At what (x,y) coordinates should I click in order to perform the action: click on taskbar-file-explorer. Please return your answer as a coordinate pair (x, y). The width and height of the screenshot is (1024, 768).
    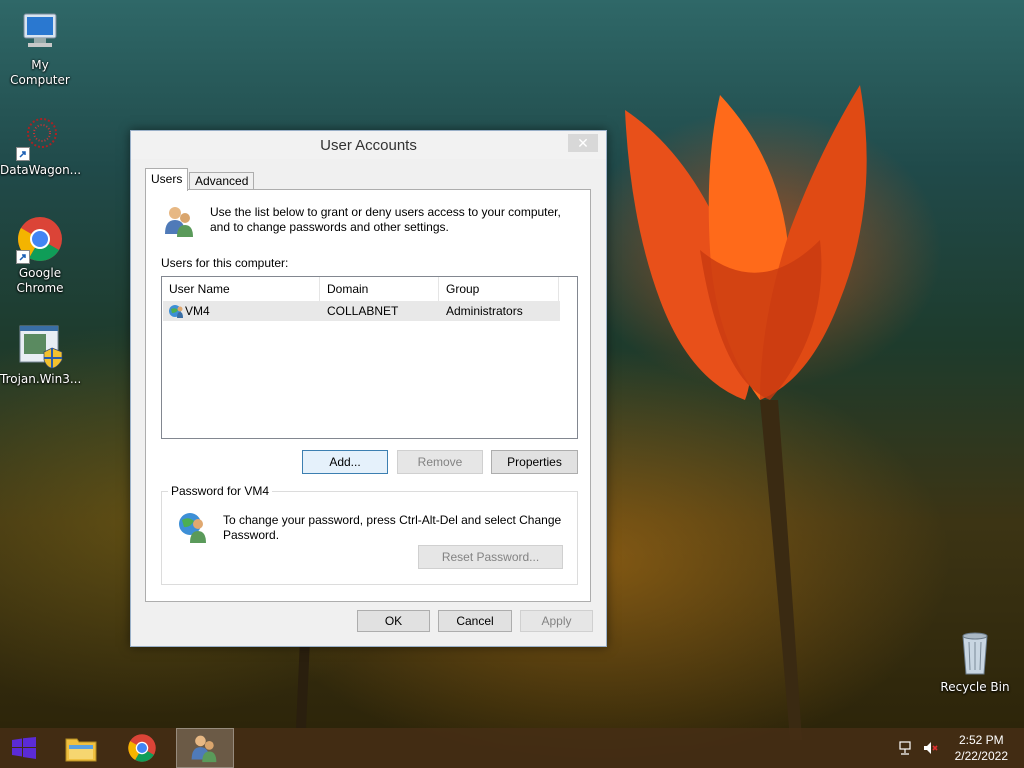
    Looking at the image, I should click on (81, 748).